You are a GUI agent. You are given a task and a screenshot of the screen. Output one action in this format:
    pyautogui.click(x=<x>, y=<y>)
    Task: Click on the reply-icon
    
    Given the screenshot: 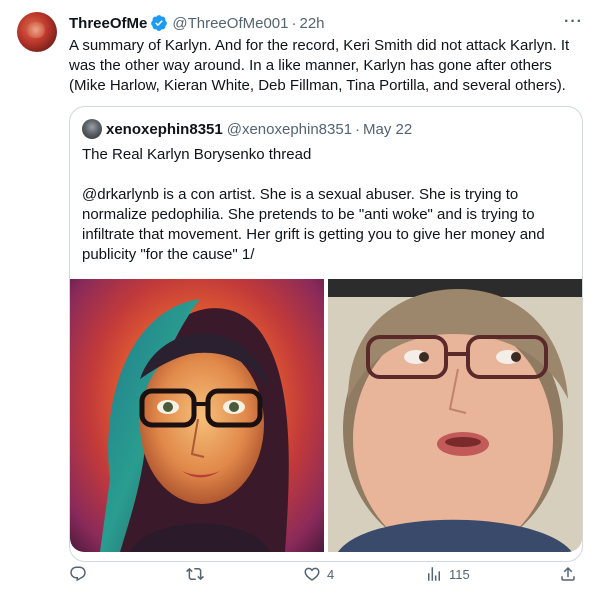 What is the action you would take?
    pyautogui.click(x=78, y=574)
    